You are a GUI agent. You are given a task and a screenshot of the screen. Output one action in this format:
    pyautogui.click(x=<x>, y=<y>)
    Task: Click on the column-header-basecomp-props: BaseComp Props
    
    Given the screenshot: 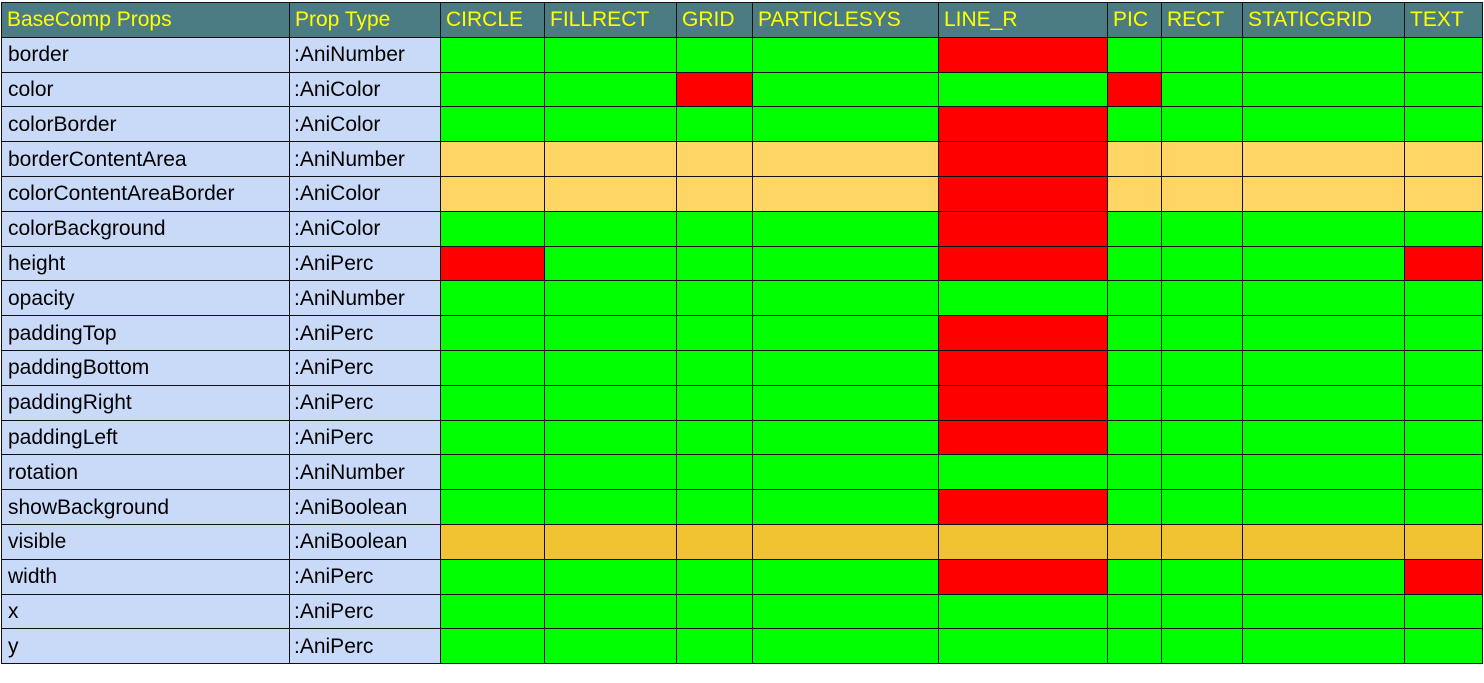 What is the action you would take?
    pyautogui.click(x=145, y=20)
    